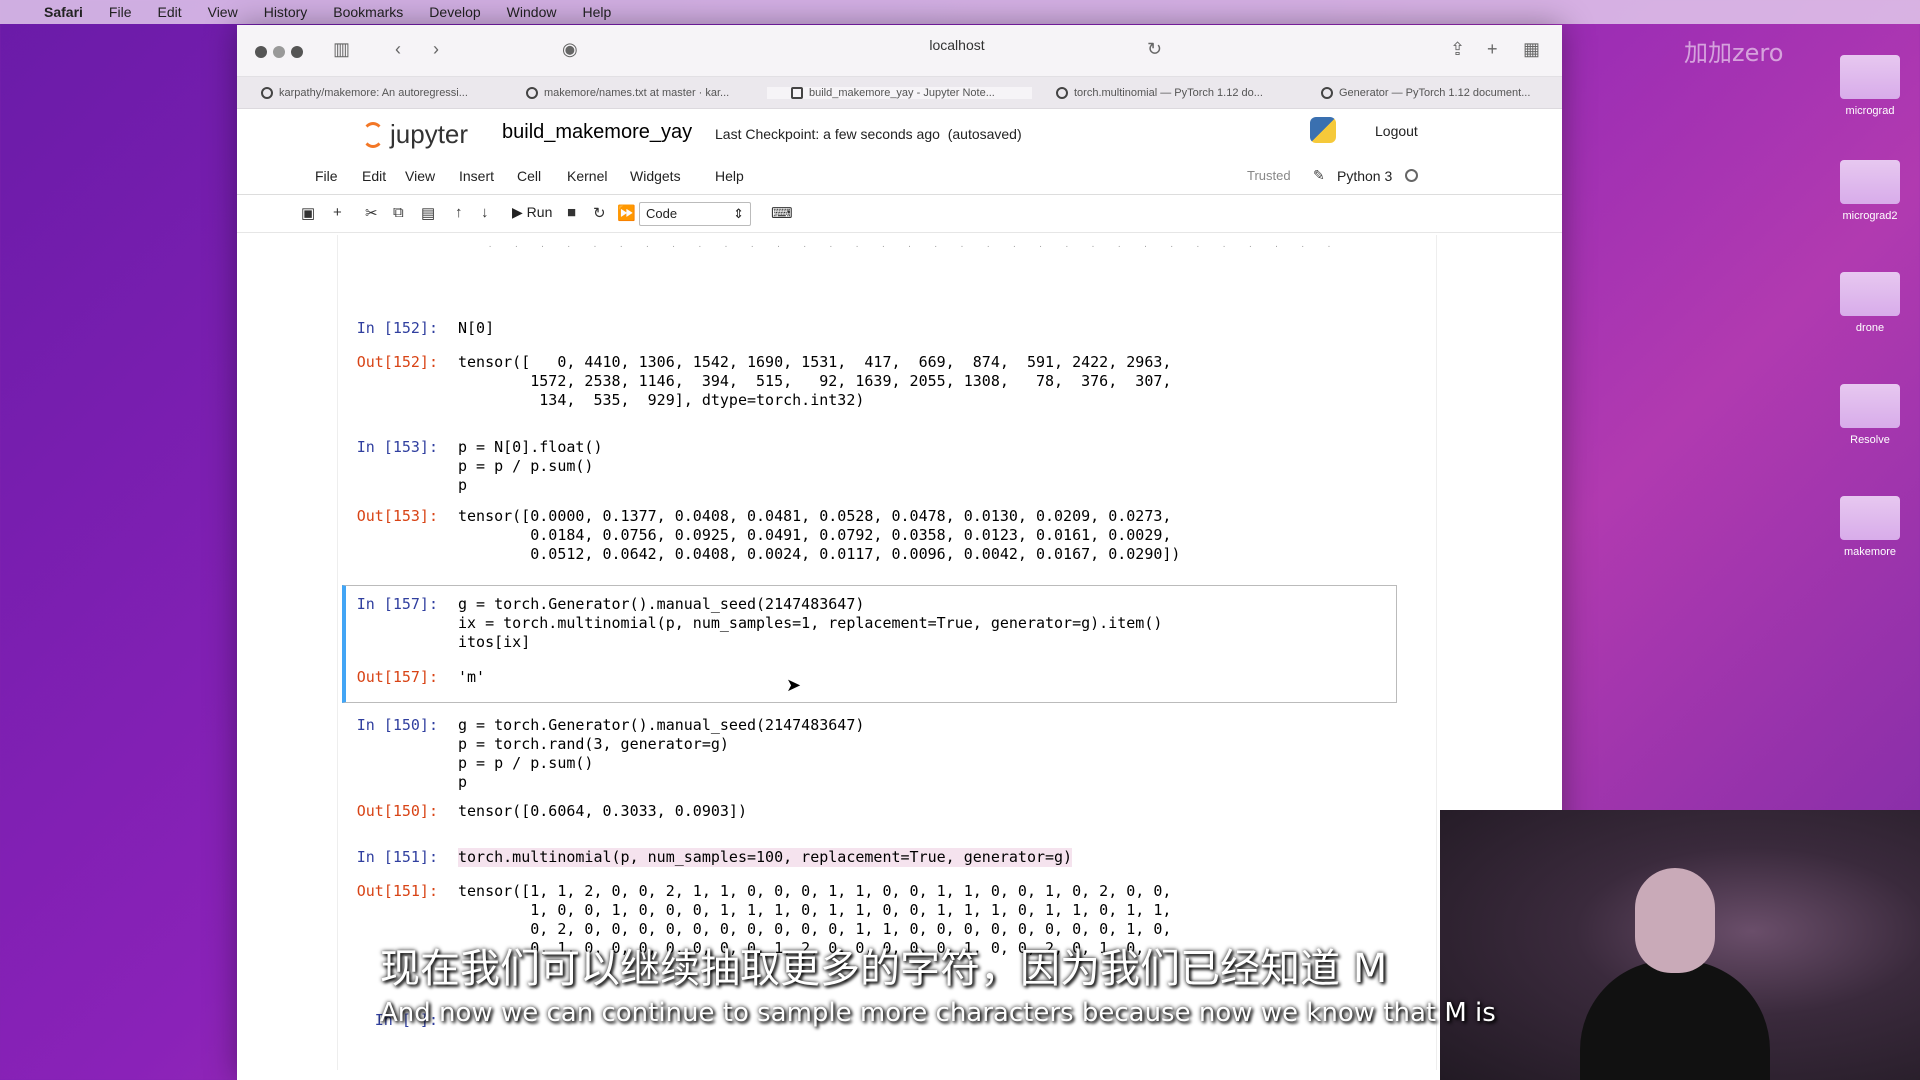 Image resolution: width=1920 pixels, height=1080 pixels. I want to click on trusted-indicator: Trusted, so click(1269, 175).